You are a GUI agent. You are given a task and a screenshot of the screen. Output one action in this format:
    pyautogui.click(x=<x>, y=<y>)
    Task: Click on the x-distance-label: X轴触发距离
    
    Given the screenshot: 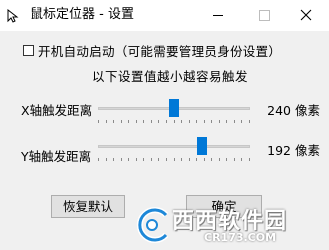 What is the action you would take?
    pyautogui.click(x=57, y=110)
    